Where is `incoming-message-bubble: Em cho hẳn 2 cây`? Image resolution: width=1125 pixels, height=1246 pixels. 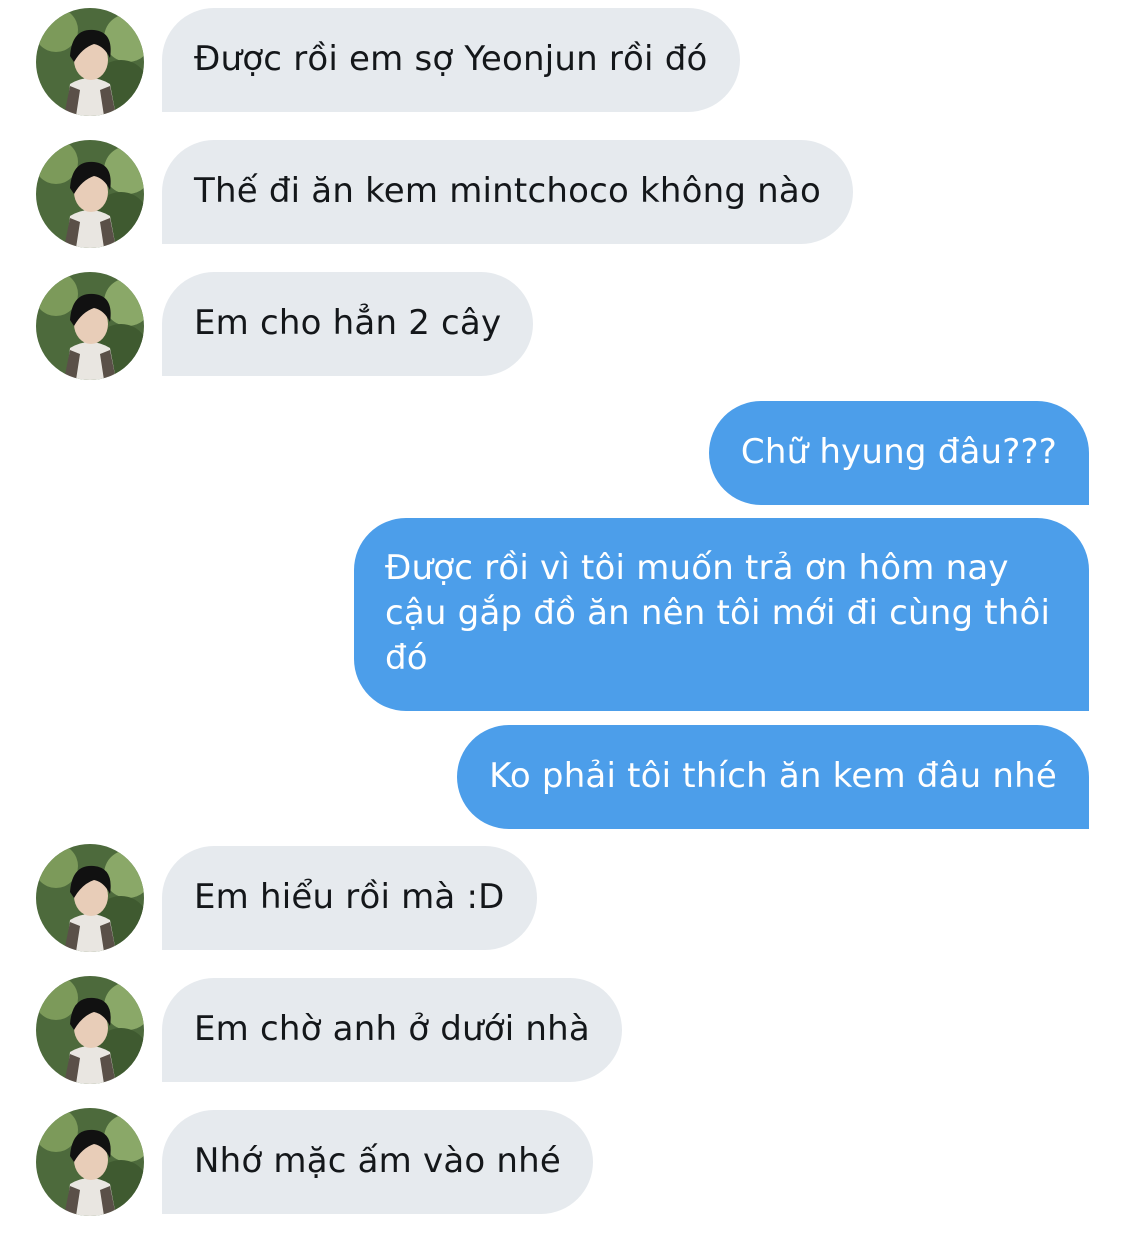
incoming-message-bubble: Em cho hẳn 2 cây is located at coordinates (348, 324).